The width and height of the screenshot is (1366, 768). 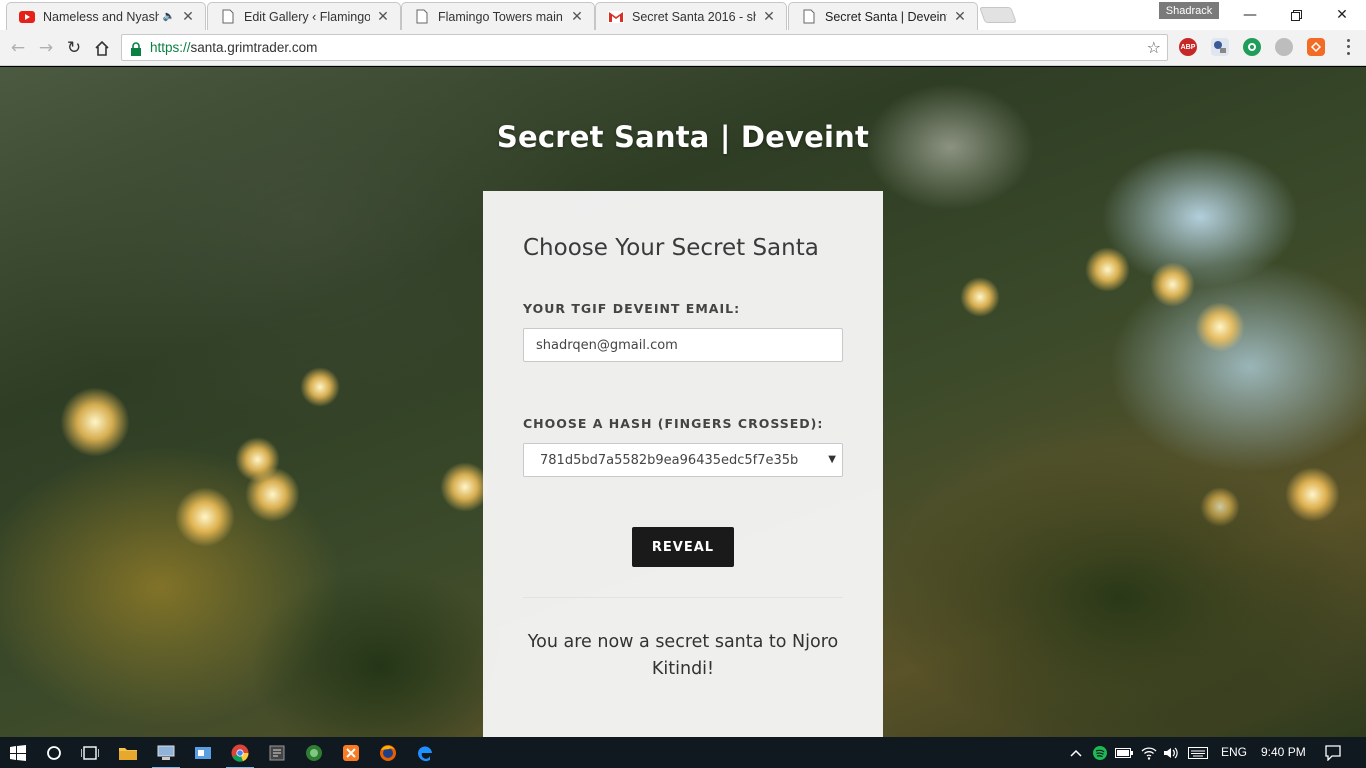 I want to click on adblock-plus-icon: ABP, so click(x=1188, y=47).